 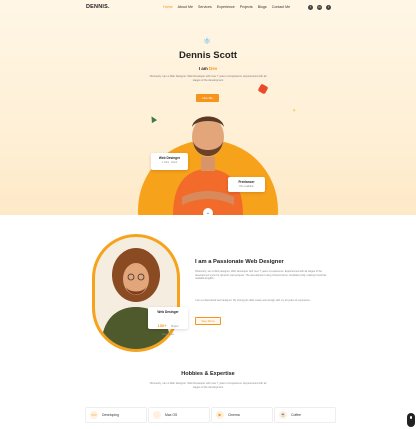 What do you see at coordinates (239, 262) in the screenshot?
I see `about-title: I am a Passionate Web Designer` at bounding box center [239, 262].